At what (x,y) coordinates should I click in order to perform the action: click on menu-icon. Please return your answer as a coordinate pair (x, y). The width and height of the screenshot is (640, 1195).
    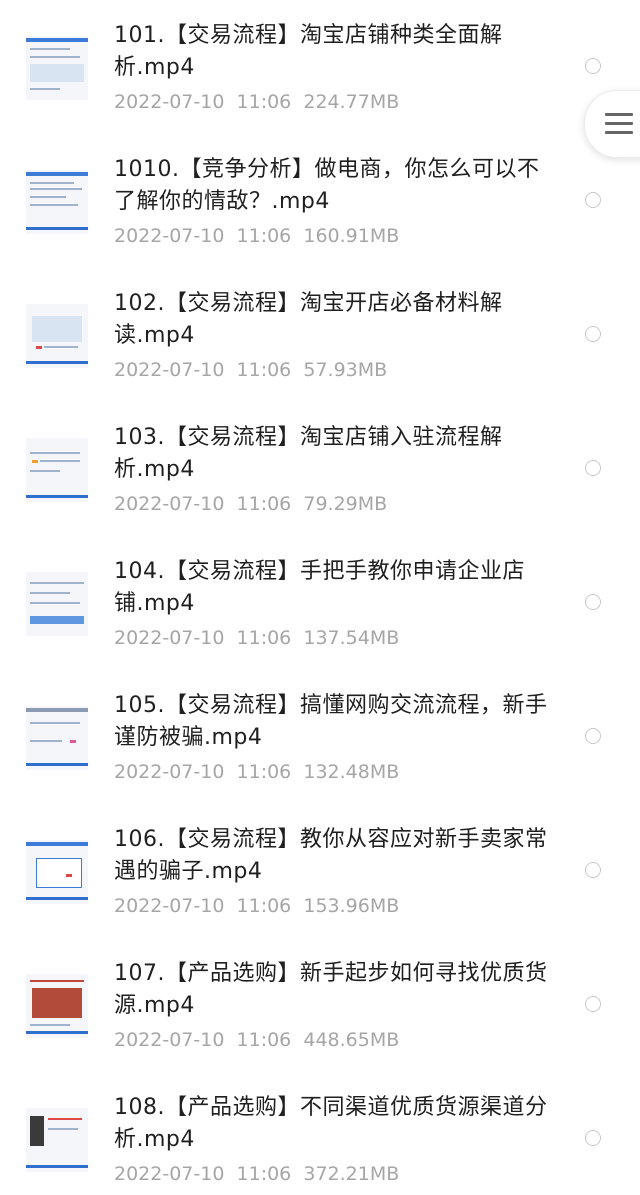
    Looking at the image, I should click on (619, 114).